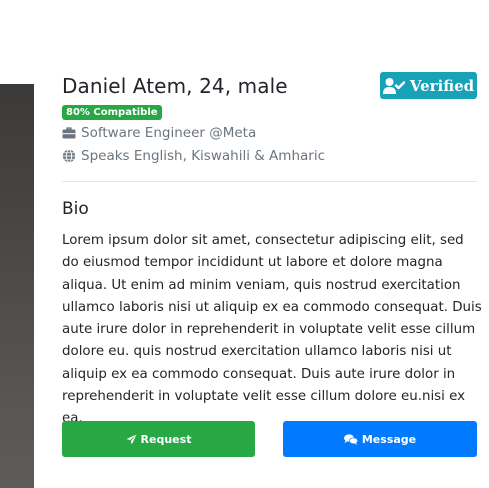 The width and height of the screenshot is (489, 488). Describe the element at coordinates (175, 86) in the screenshot. I see `profile-name: Daniel Atem, 24, male` at that location.